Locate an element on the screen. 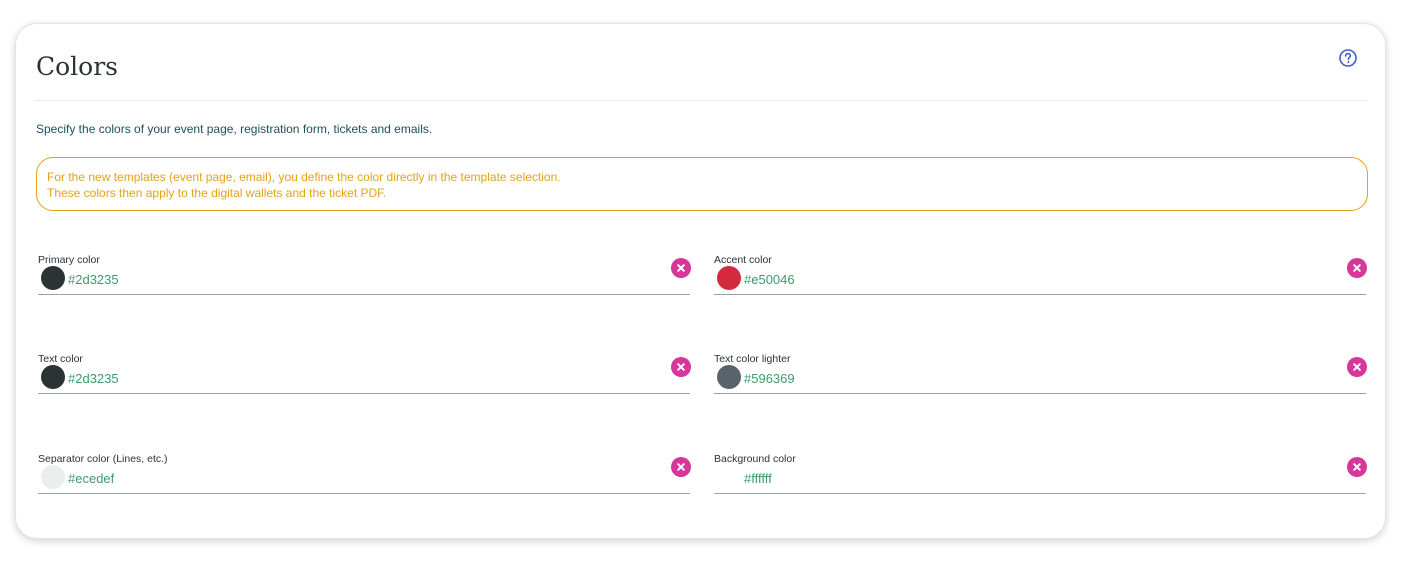 Image resolution: width=1401 pixels, height=567 pixels. field-text-color-lighter: Text color lighter is located at coordinates (1040, 380).